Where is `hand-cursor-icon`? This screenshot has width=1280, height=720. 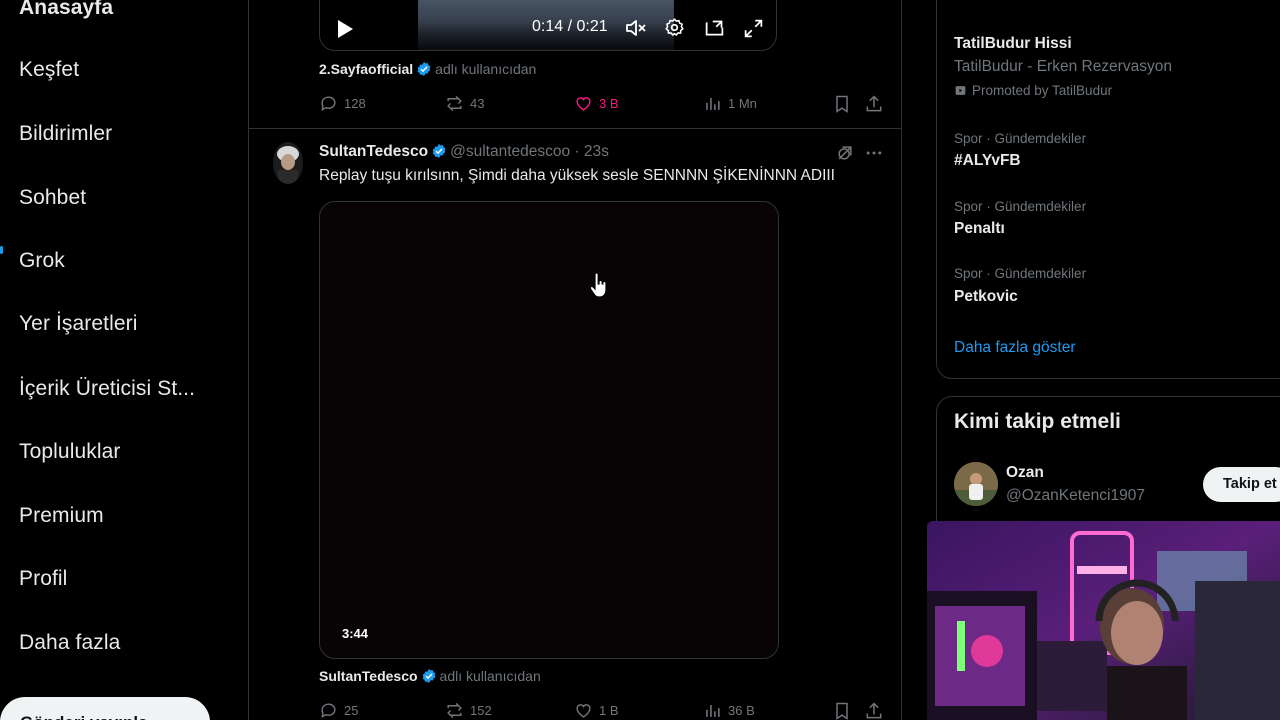 hand-cursor-icon is located at coordinates (598, 285).